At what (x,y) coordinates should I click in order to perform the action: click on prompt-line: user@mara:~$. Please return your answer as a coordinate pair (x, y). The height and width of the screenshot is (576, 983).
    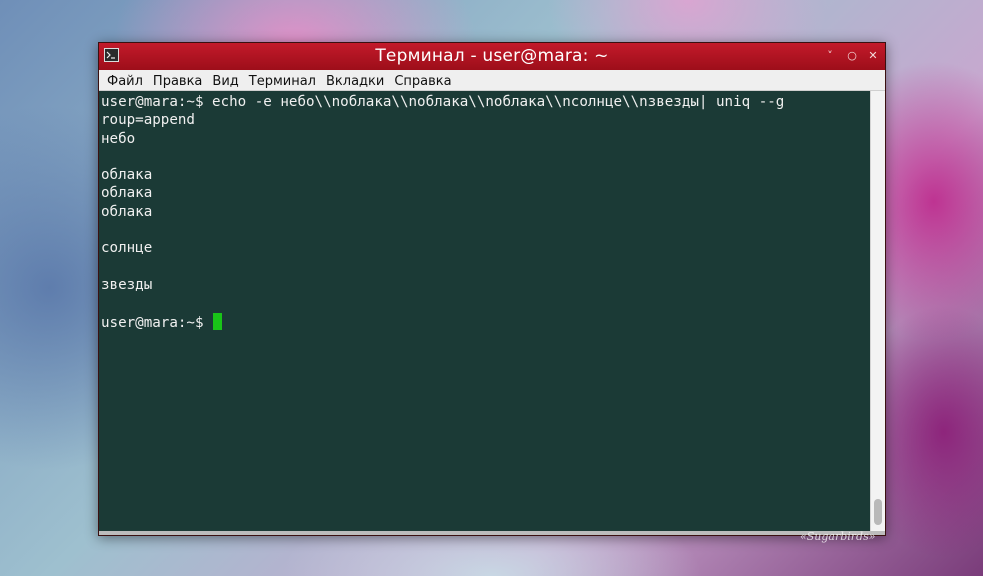
    Looking at the image, I should click on (485, 321).